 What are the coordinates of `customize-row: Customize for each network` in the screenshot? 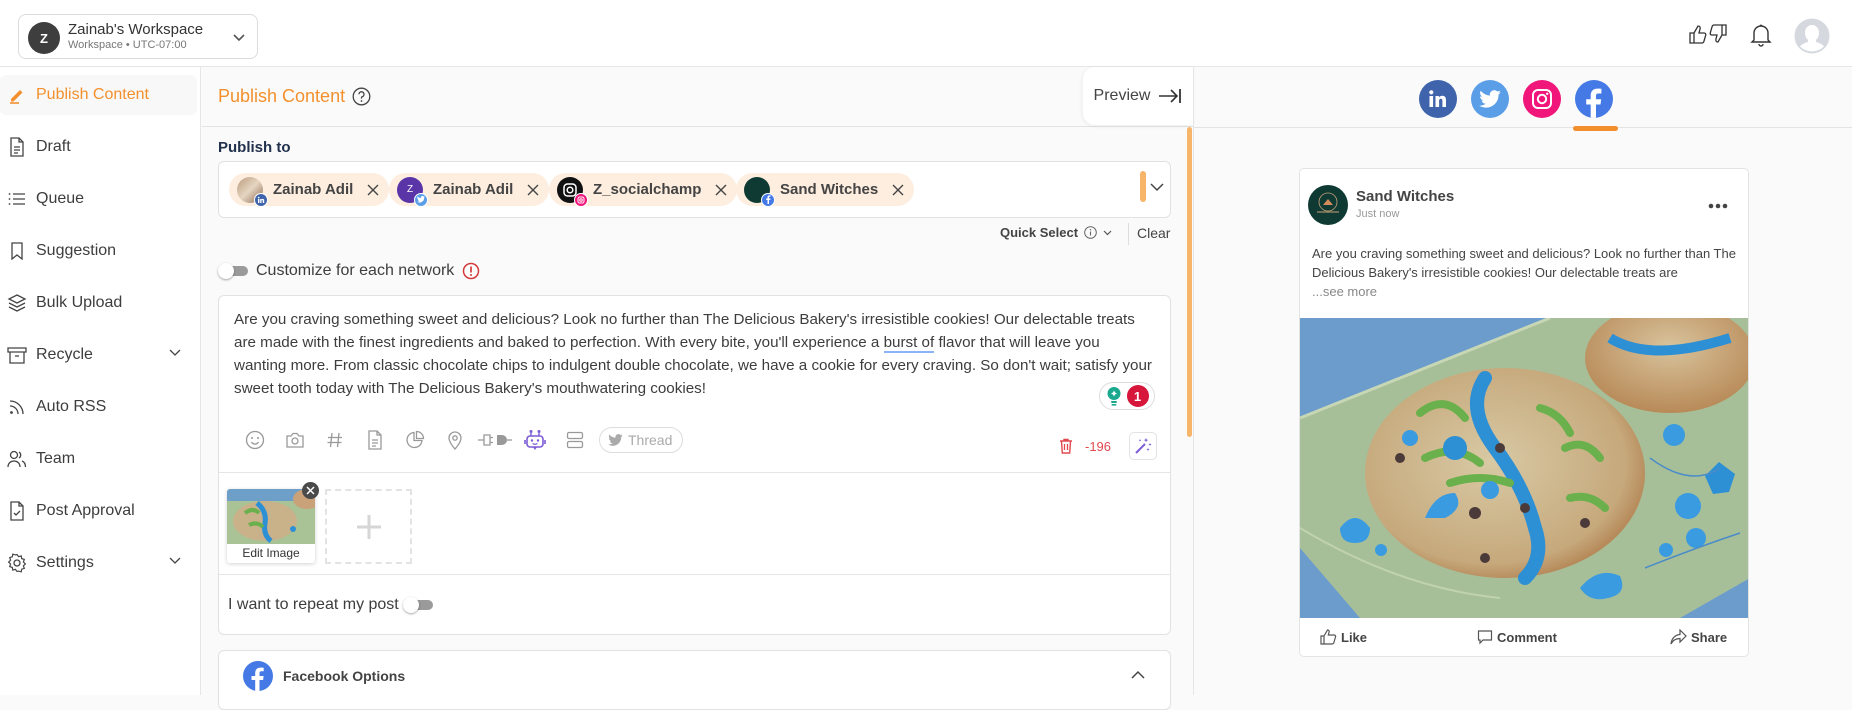 It's located at (349, 271).